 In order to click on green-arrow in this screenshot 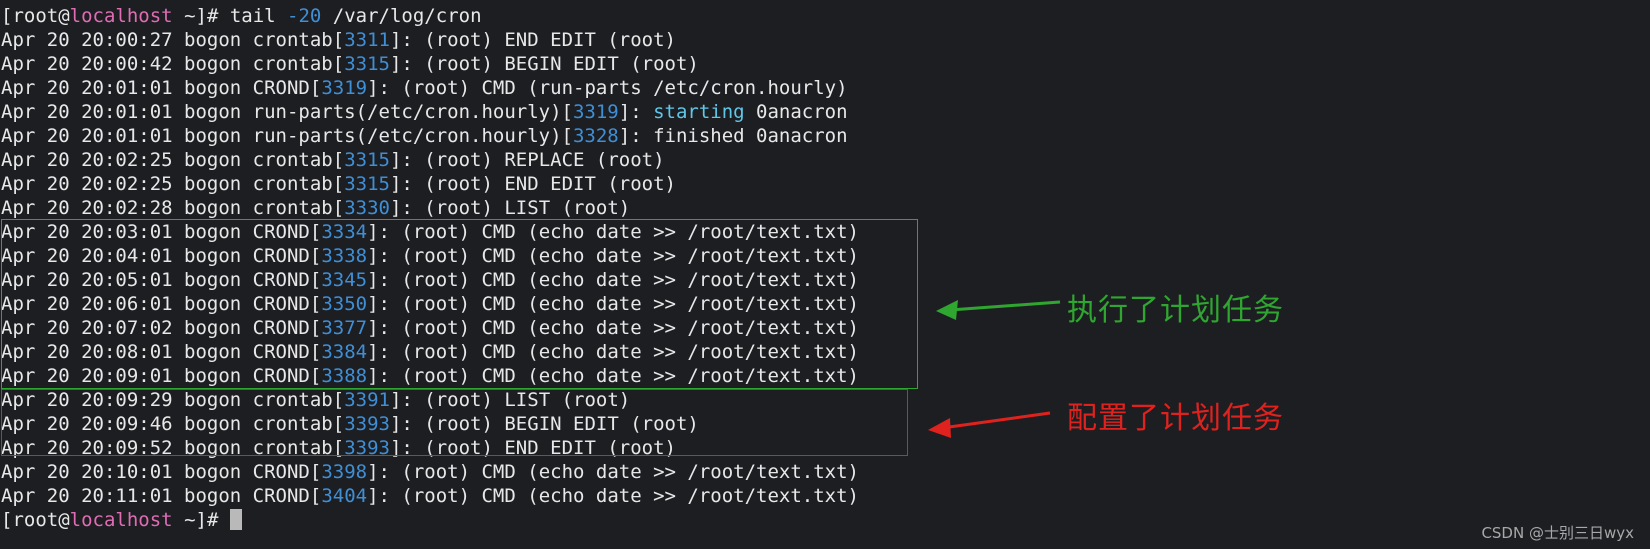, I will do `click(998, 310)`.